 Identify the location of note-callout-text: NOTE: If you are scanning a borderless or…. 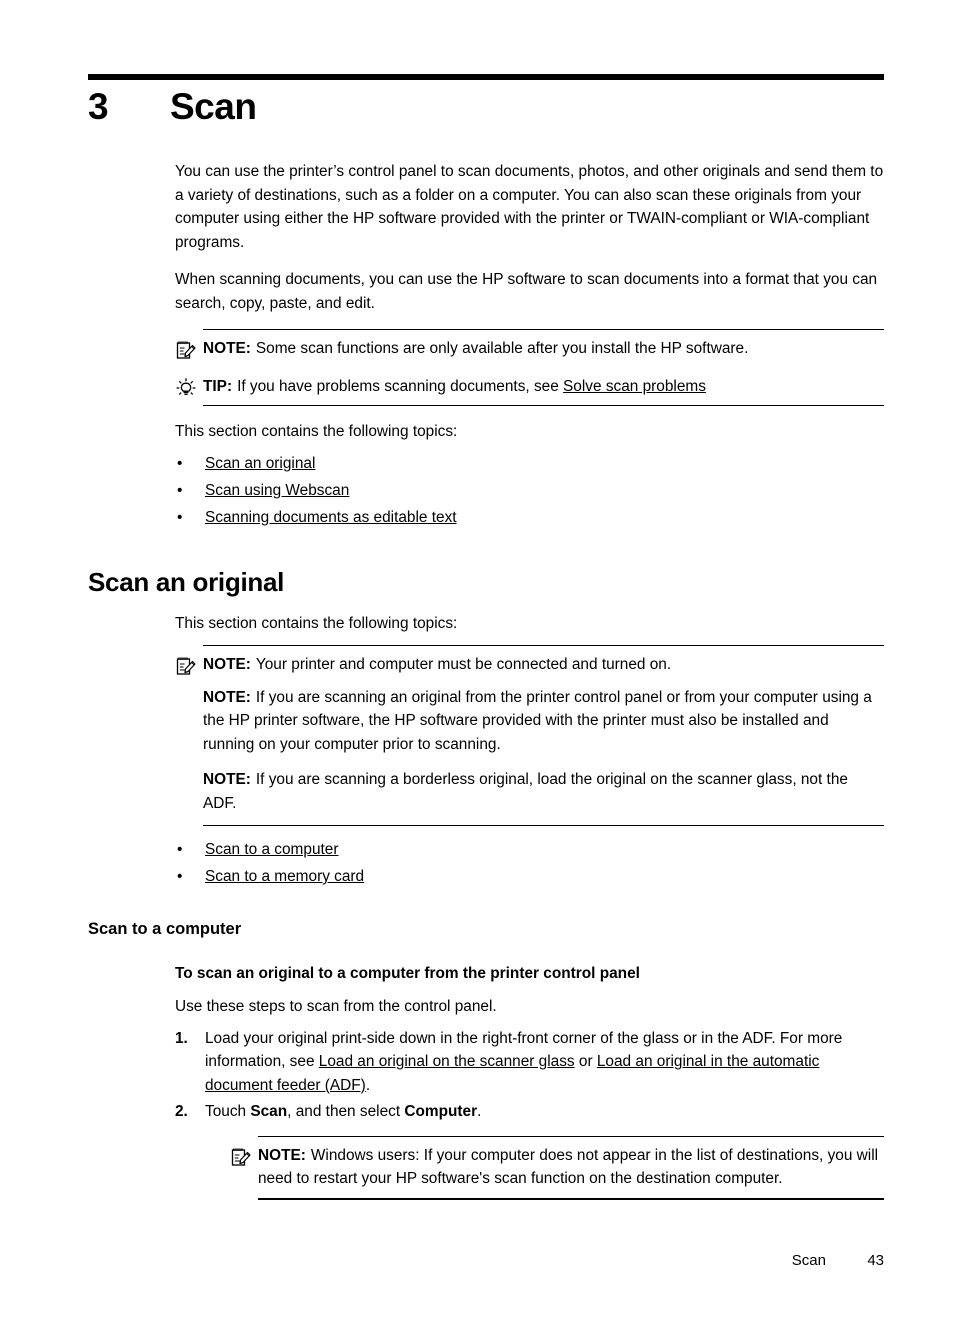
(525, 791).